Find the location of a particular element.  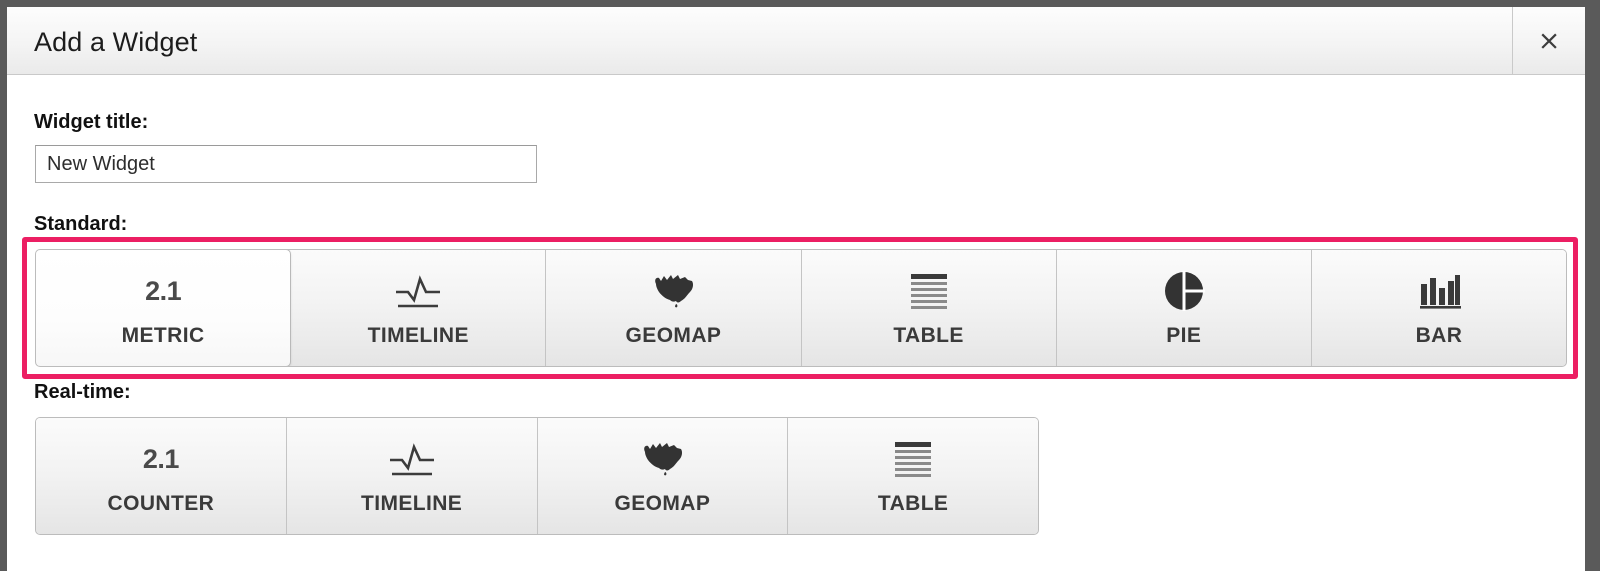

close-button: × is located at coordinates (1548, 40).